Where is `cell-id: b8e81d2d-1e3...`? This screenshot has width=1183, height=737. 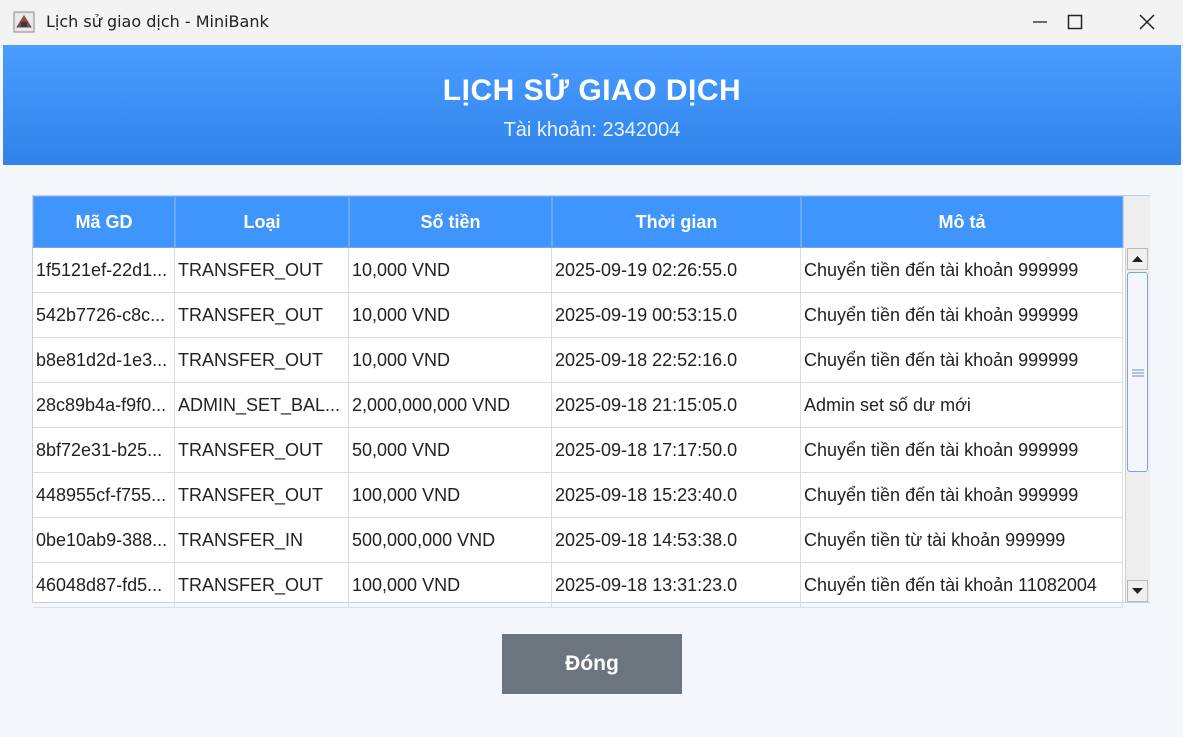
cell-id: b8e81d2d-1e3... is located at coordinates (104, 360).